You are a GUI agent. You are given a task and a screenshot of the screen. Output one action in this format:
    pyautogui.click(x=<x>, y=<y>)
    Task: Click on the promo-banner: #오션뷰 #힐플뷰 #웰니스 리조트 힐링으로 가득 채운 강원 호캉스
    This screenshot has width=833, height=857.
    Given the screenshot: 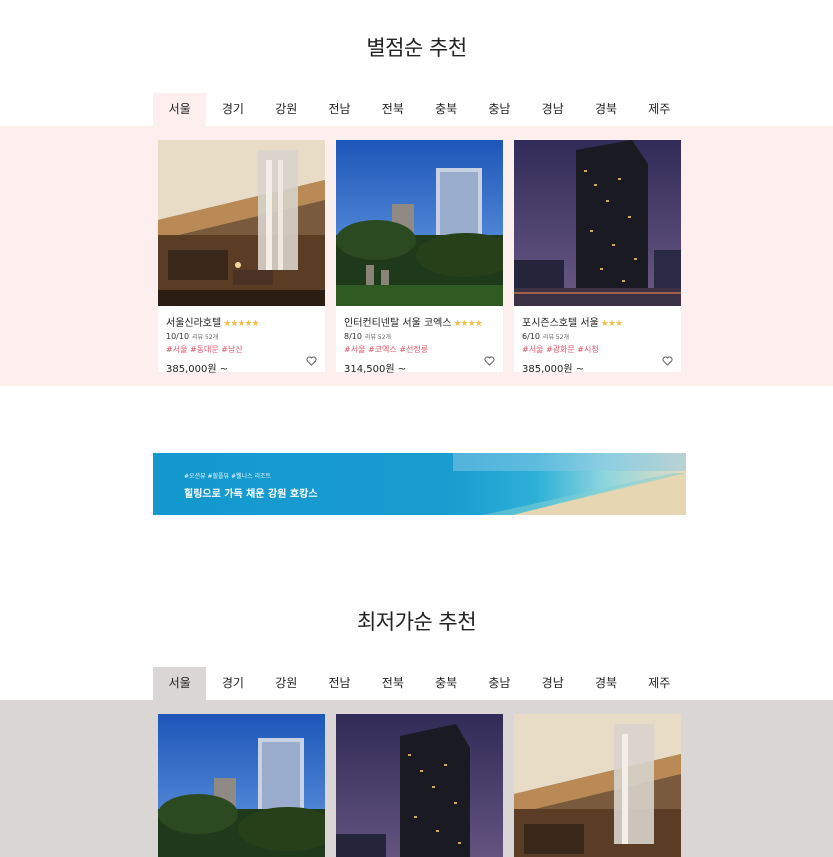 What is the action you would take?
    pyautogui.click(x=419, y=484)
    